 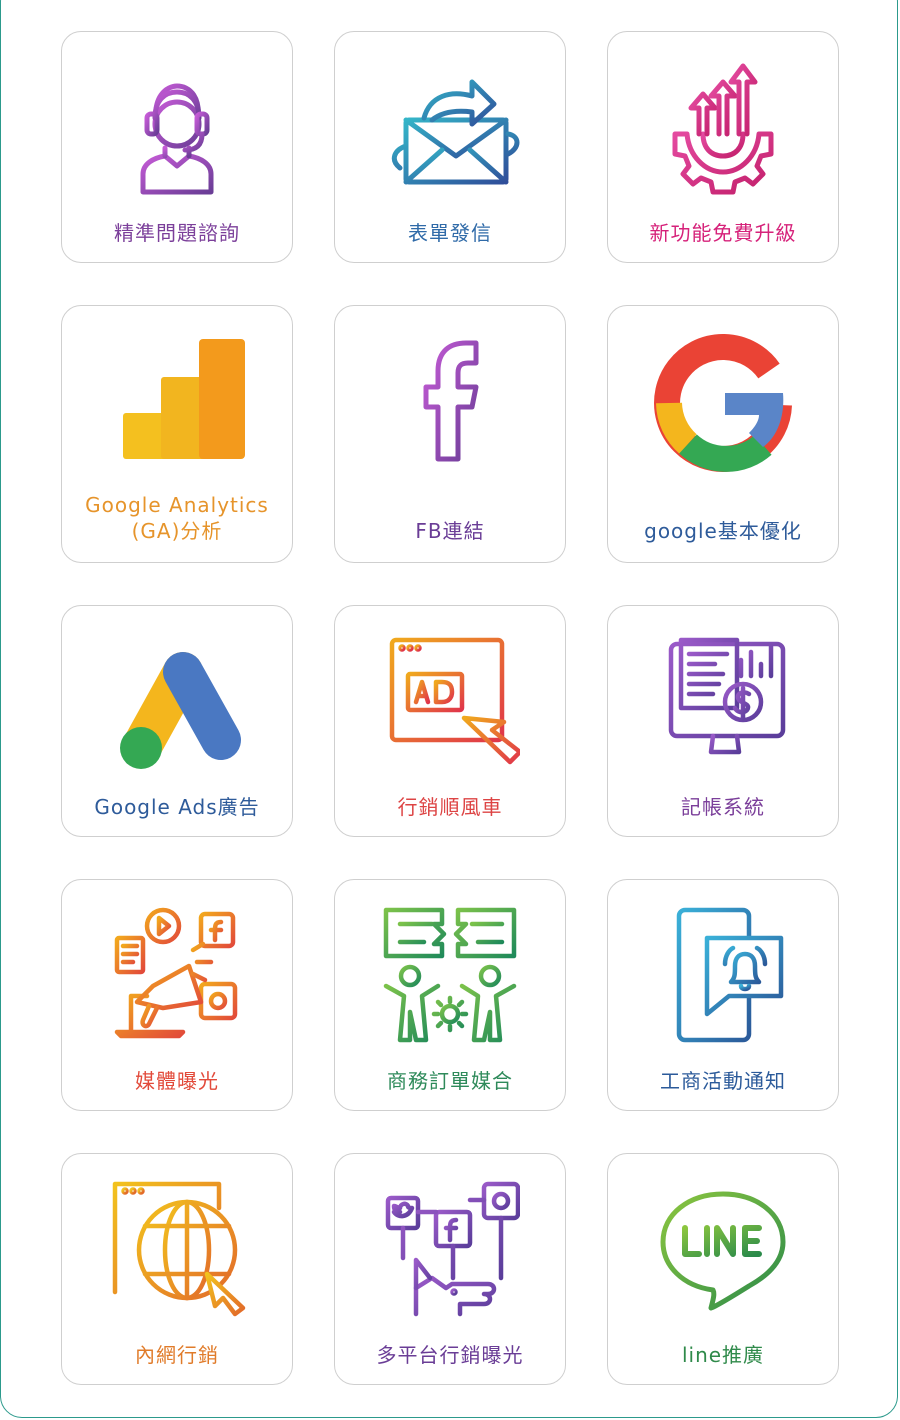 I want to click on feature-card-consulting: 精準問題諮詢, so click(x=177, y=147).